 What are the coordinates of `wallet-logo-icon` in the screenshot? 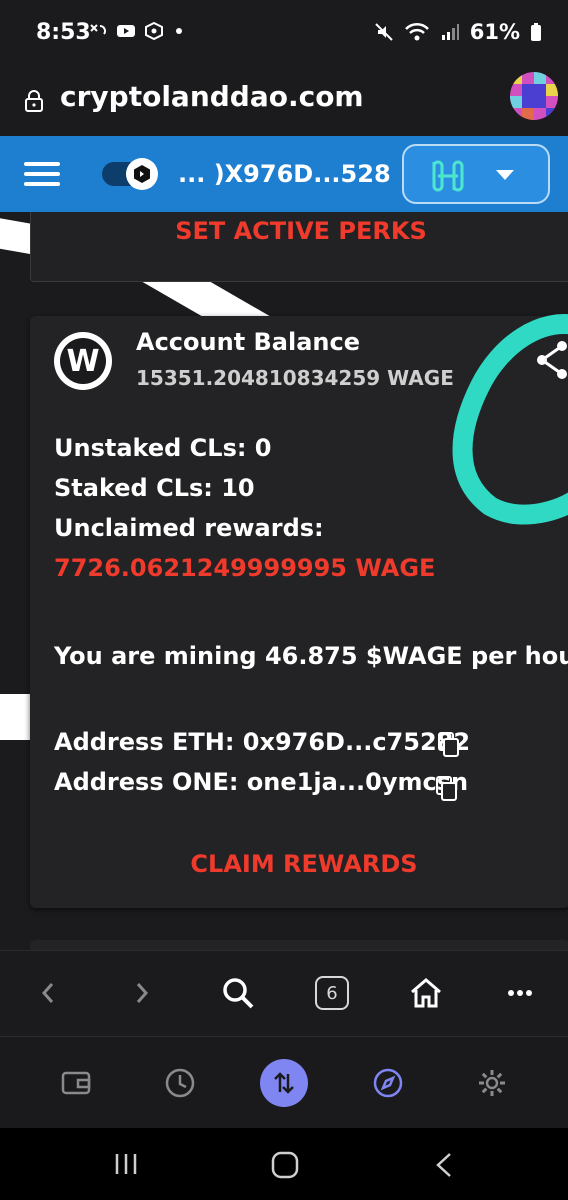 It's located at (142, 174).